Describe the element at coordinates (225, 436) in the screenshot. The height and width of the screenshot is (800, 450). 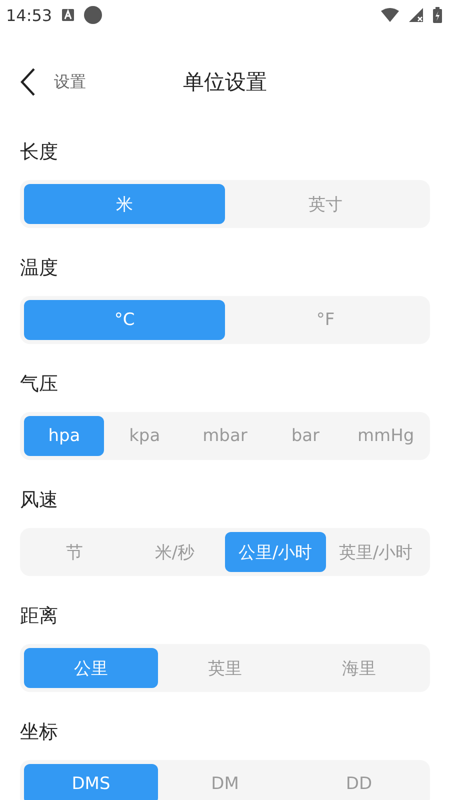
I see `unit-option: mbar` at that location.